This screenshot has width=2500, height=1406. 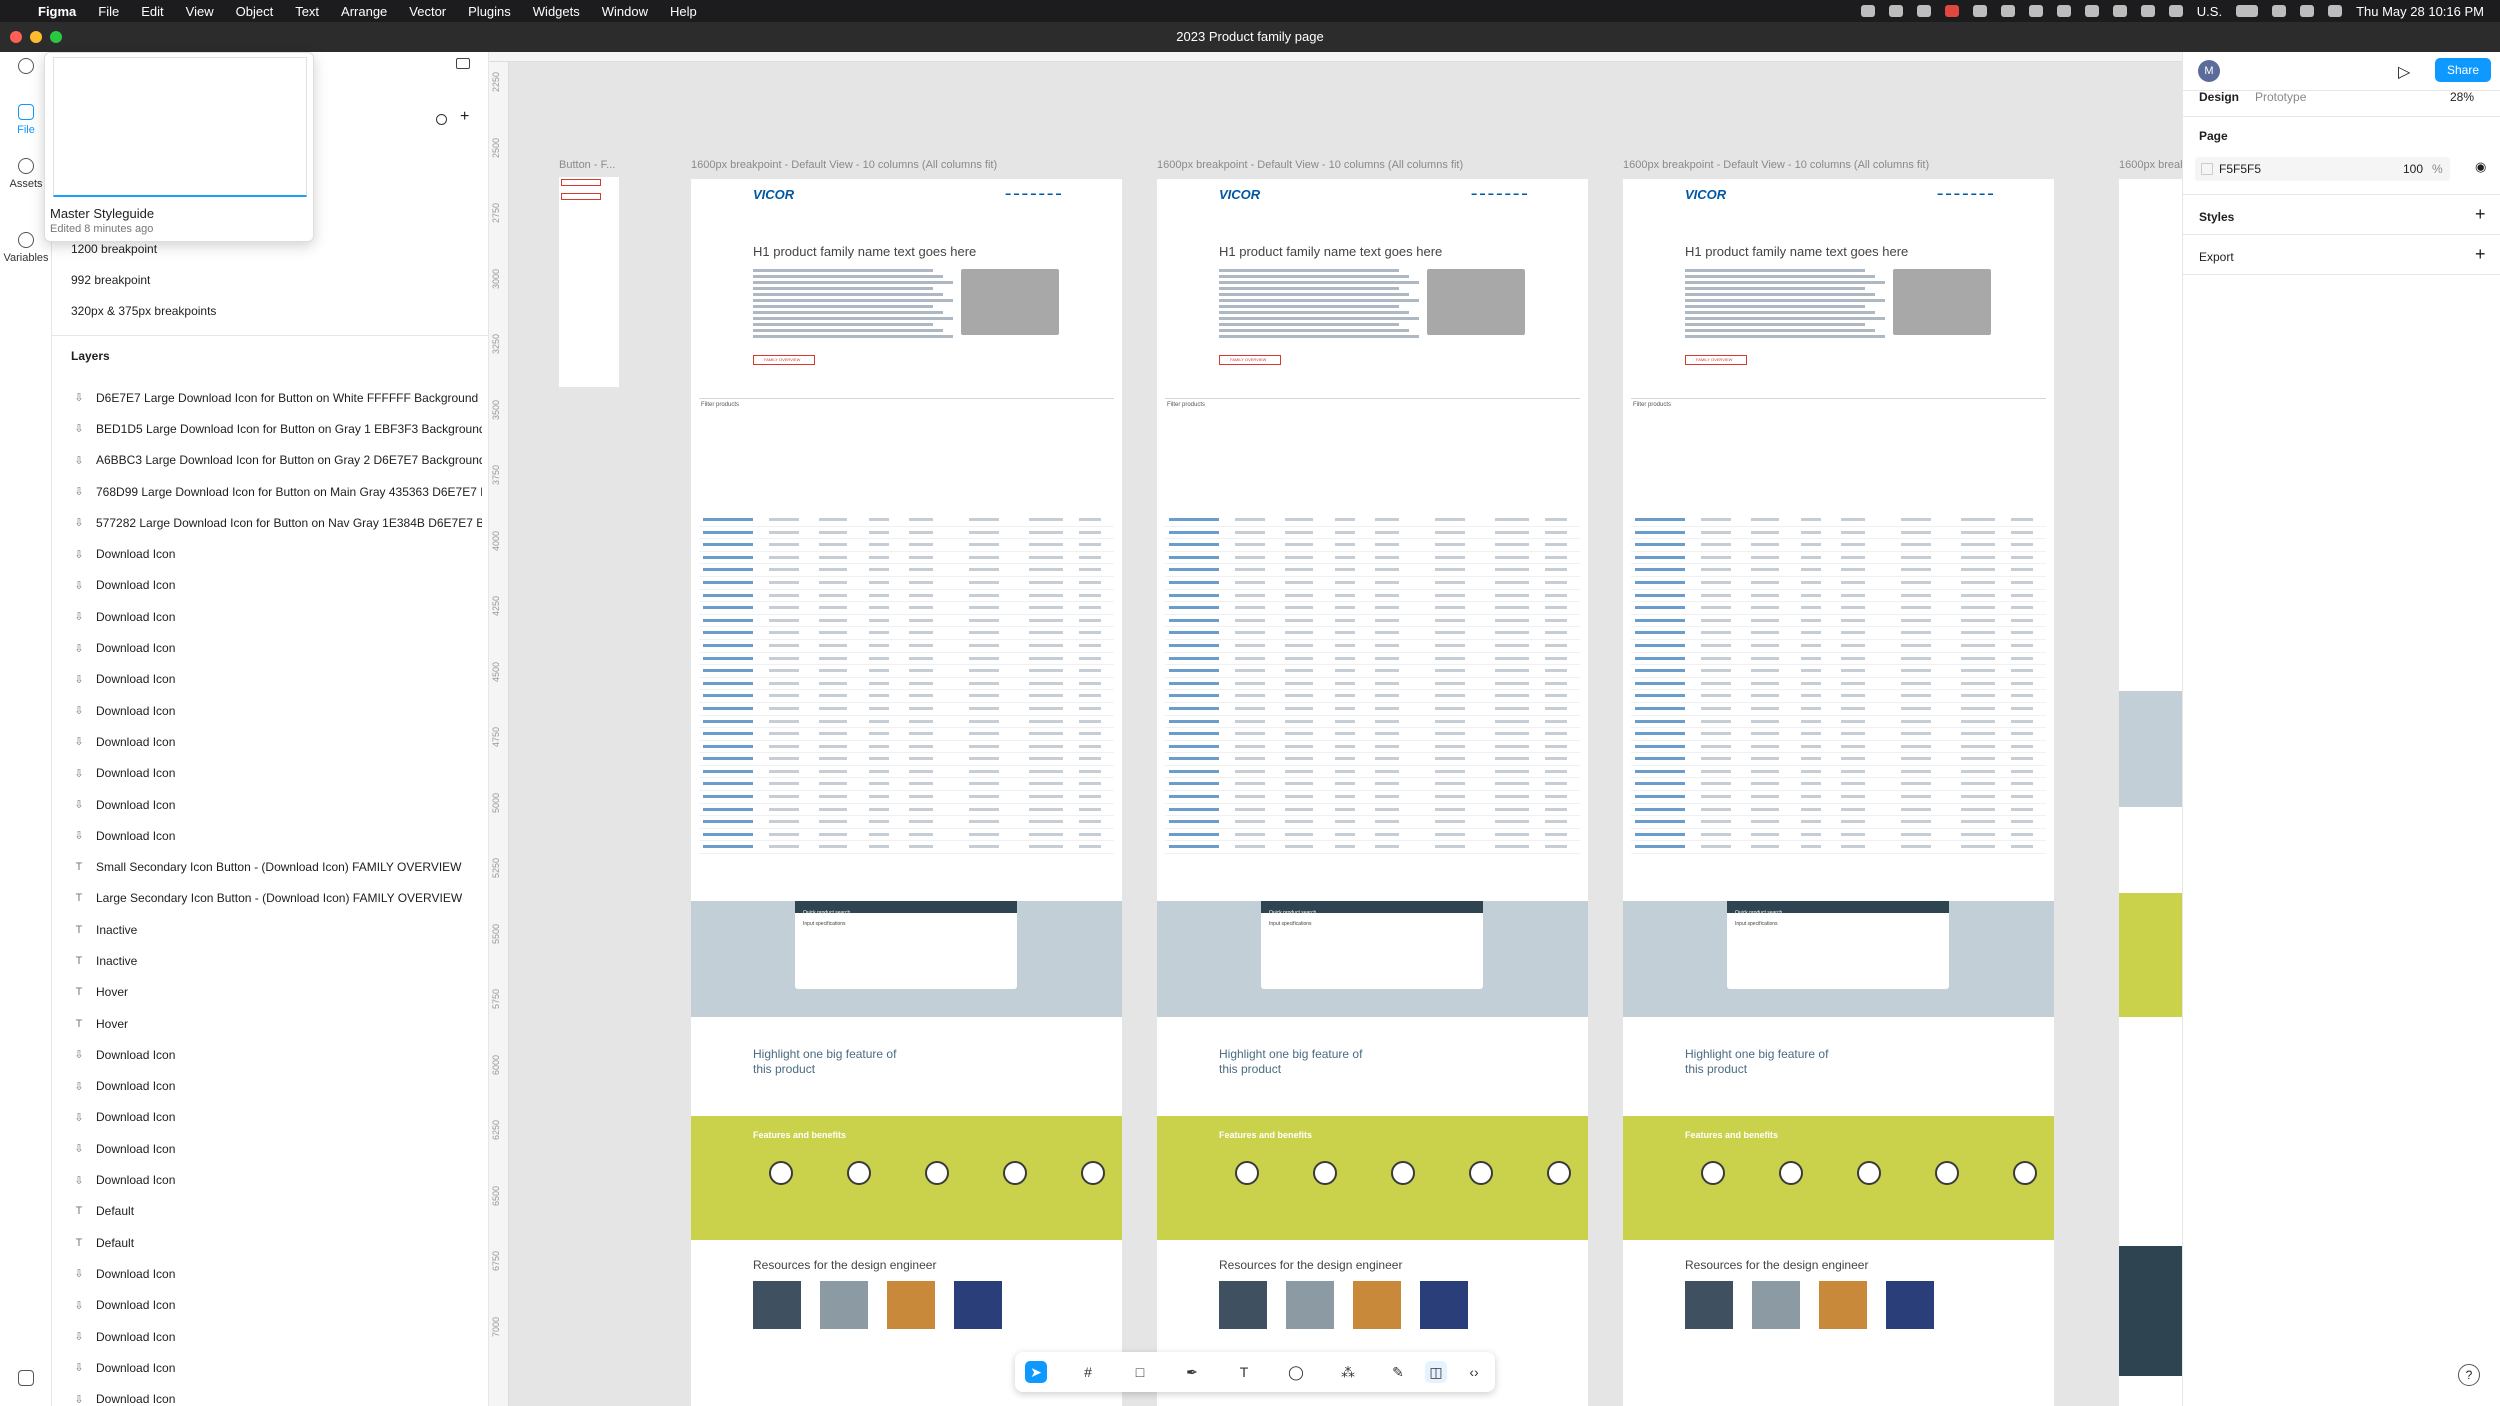 What do you see at coordinates (2469, 1375) in the screenshot?
I see `help-icon: ?` at bounding box center [2469, 1375].